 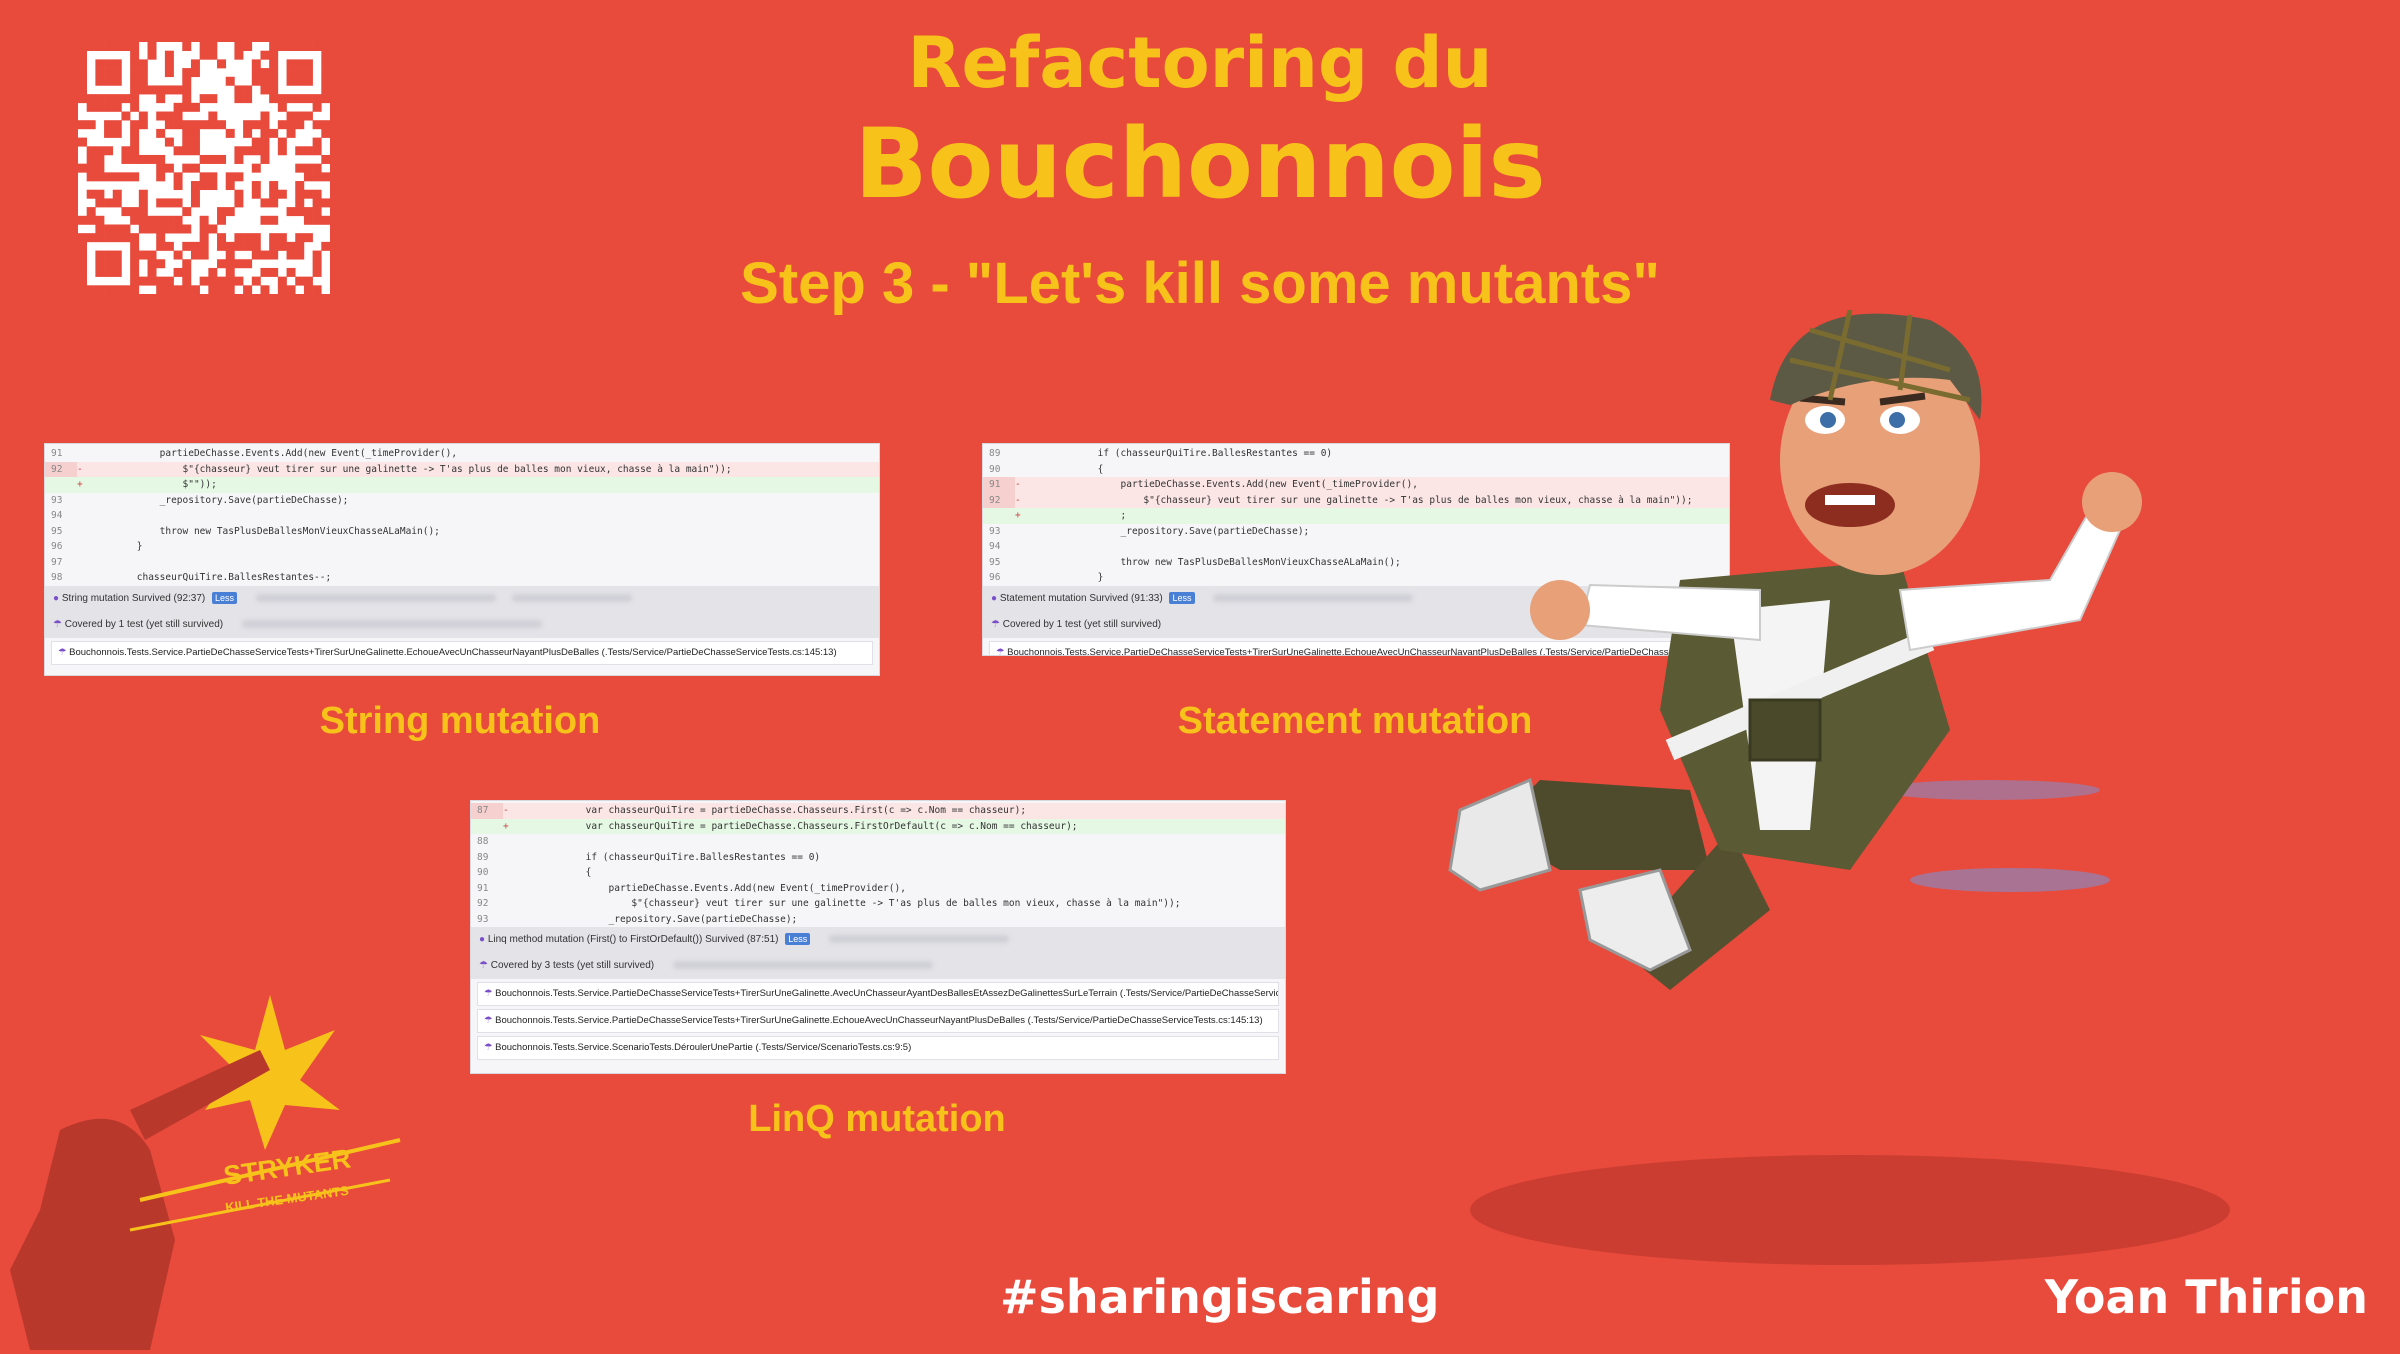 I want to click on coverage-text: Covered by 3 tests (yet still survived), so click(x=572, y=965).